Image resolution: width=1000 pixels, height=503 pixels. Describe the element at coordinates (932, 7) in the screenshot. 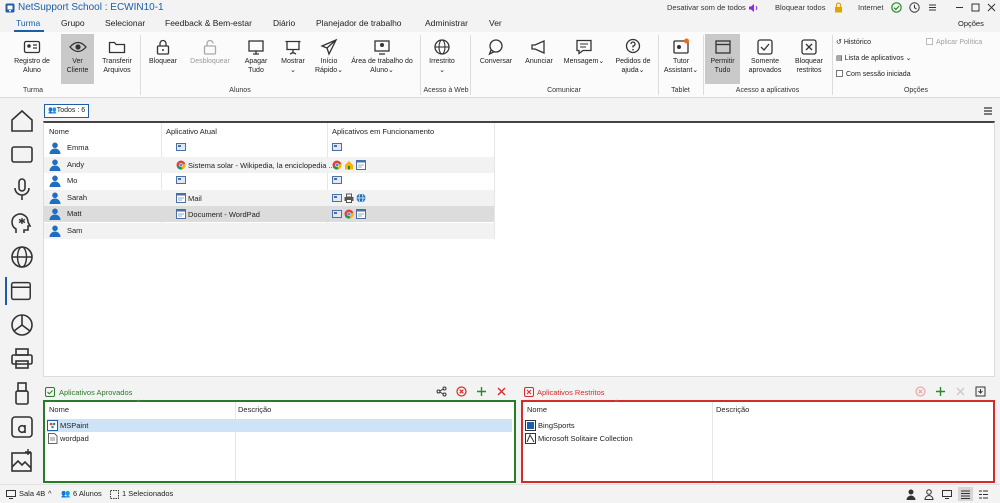

I see `hamburger-menu-icon` at that location.